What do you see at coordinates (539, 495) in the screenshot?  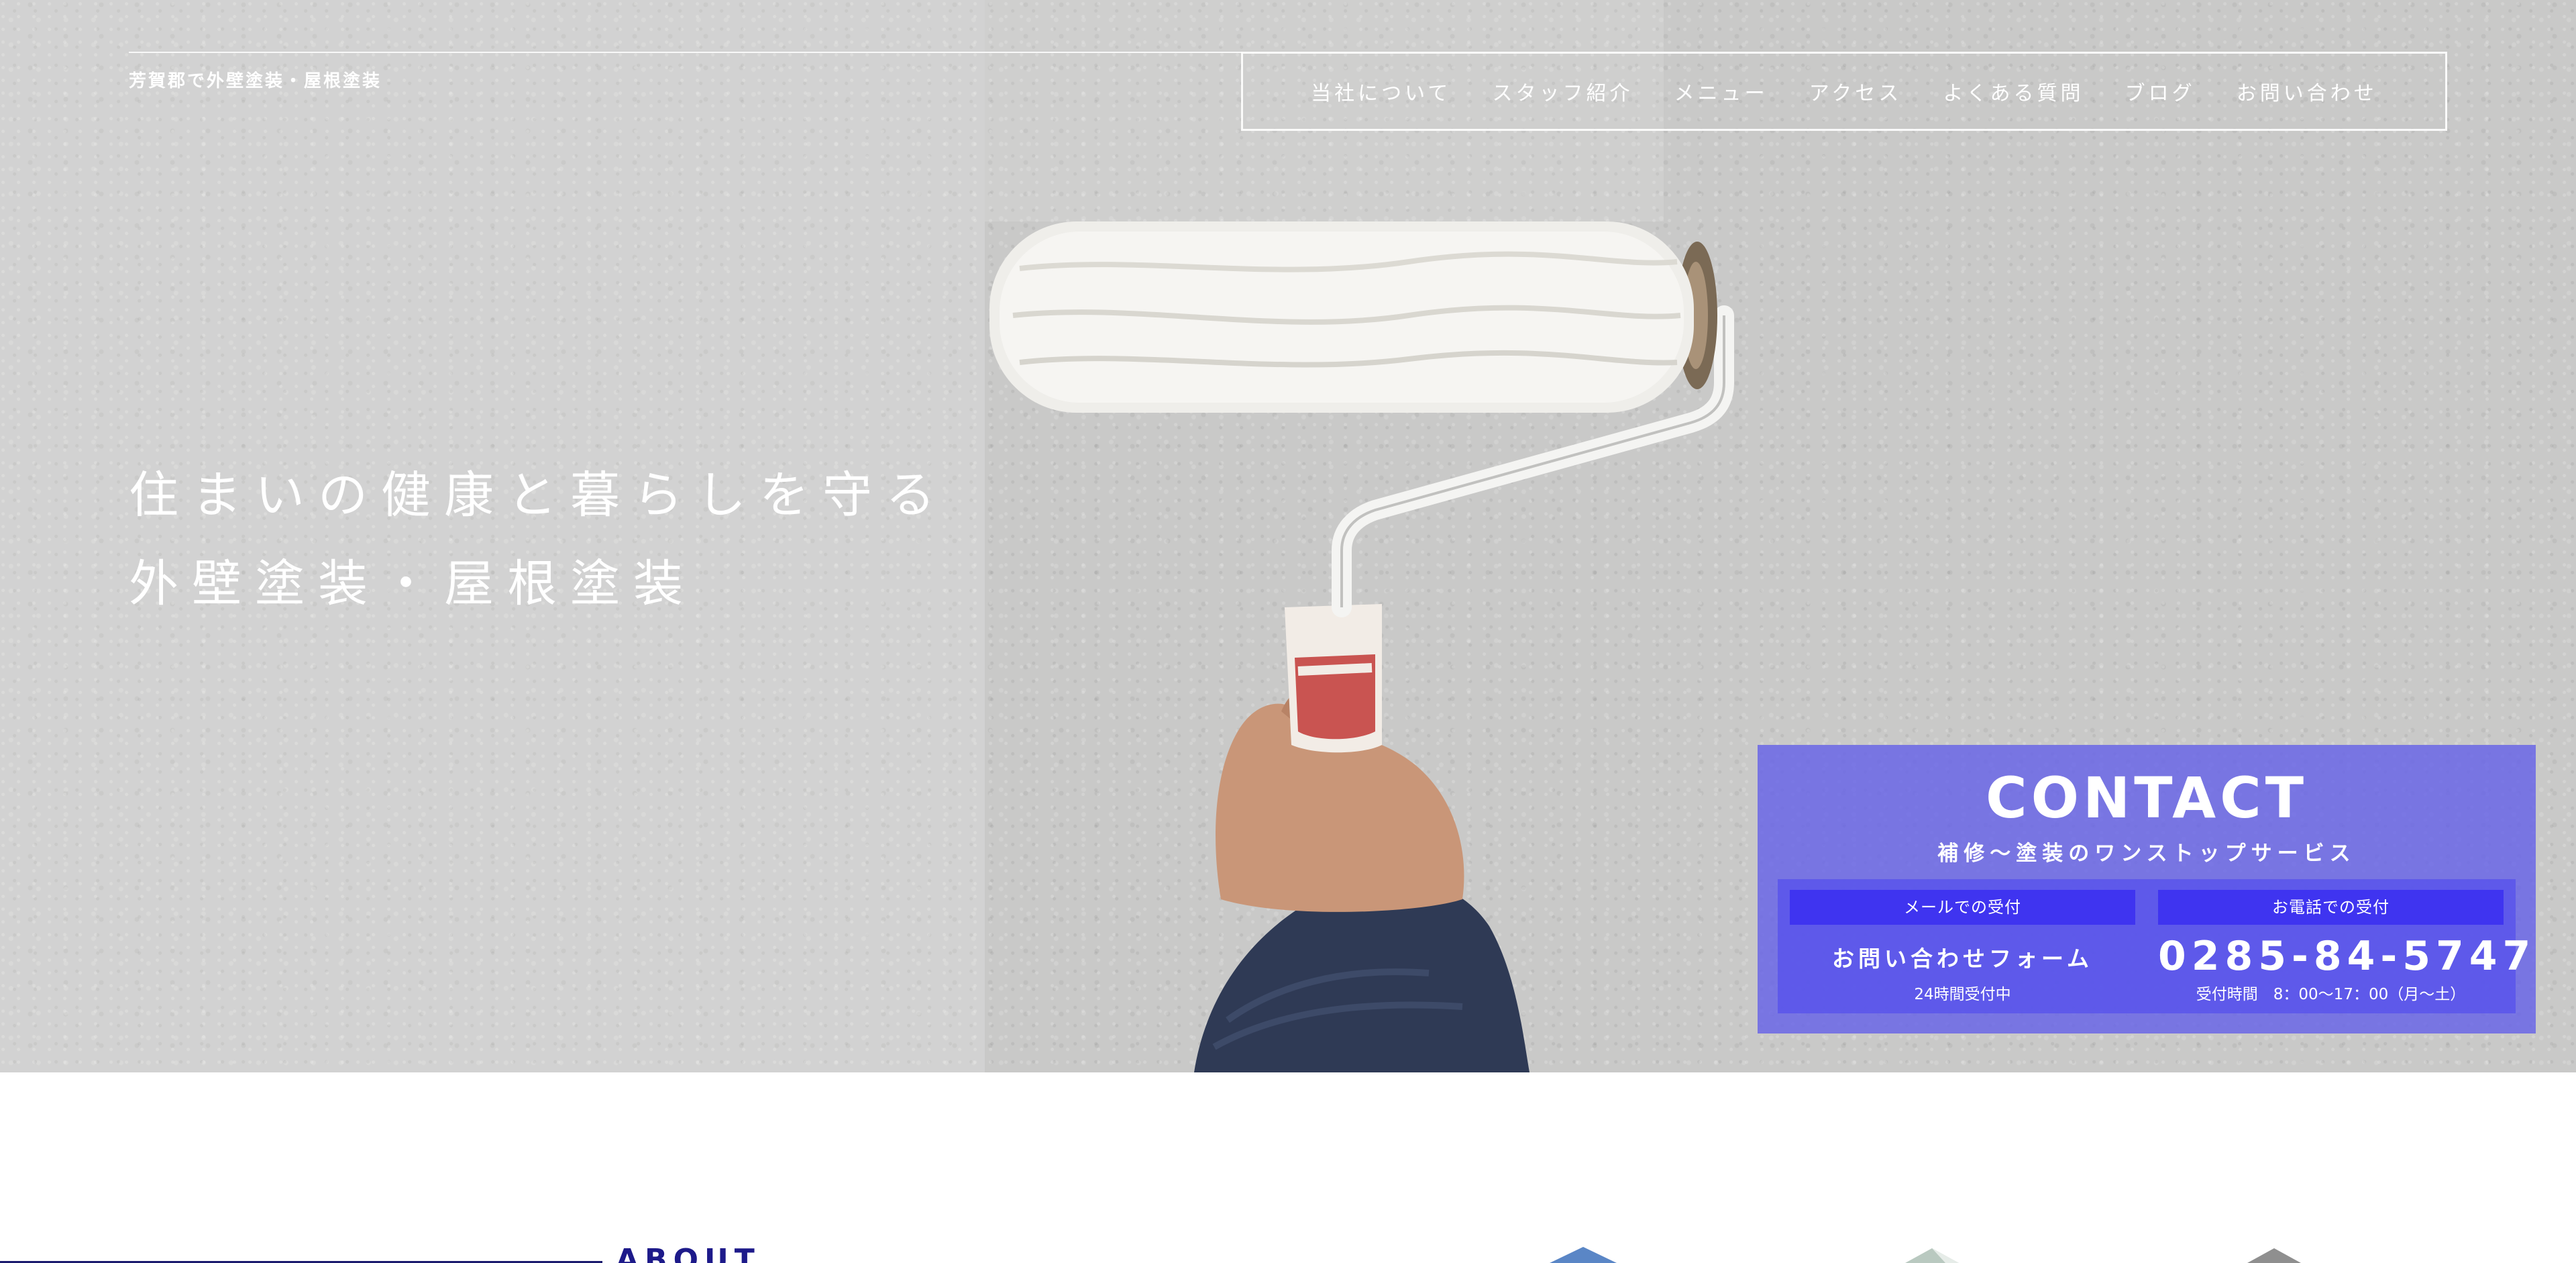 I see `hero-headline-line1: 住まいの健康と暮らしを守る` at bounding box center [539, 495].